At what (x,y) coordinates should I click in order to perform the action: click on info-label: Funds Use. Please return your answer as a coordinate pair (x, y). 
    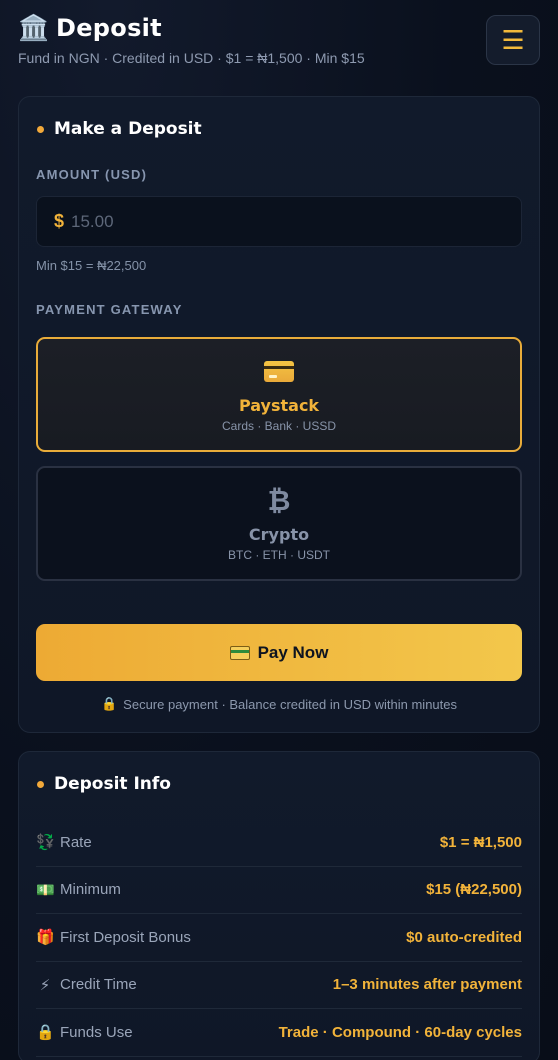
    Looking at the image, I should click on (96, 1032).